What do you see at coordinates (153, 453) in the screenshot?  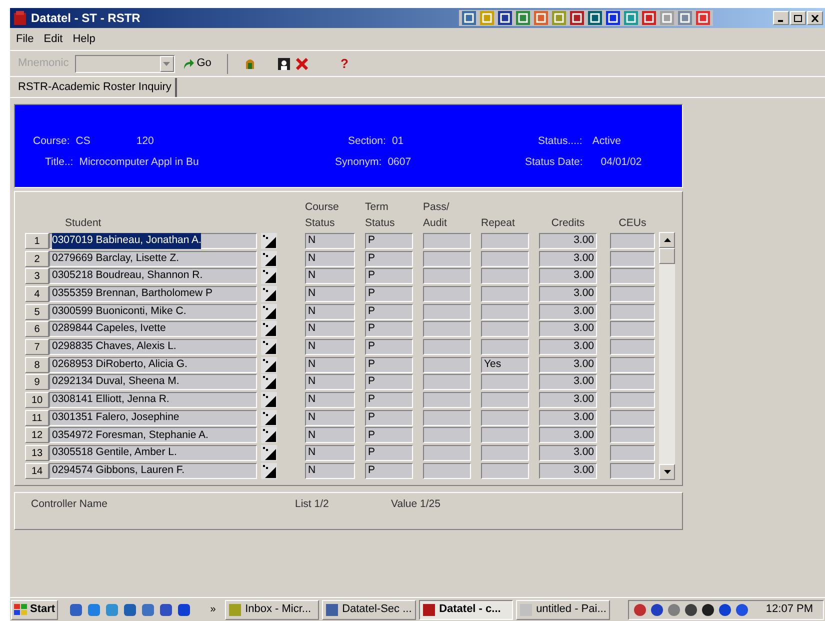 I see `student-field: 0305518 Gentile, Amber L.` at bounding box center [153, 453].